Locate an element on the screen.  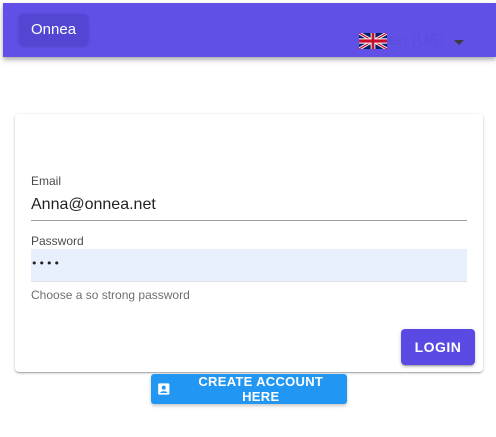
brand-button: Onnea is located at coordinates (54, 29).